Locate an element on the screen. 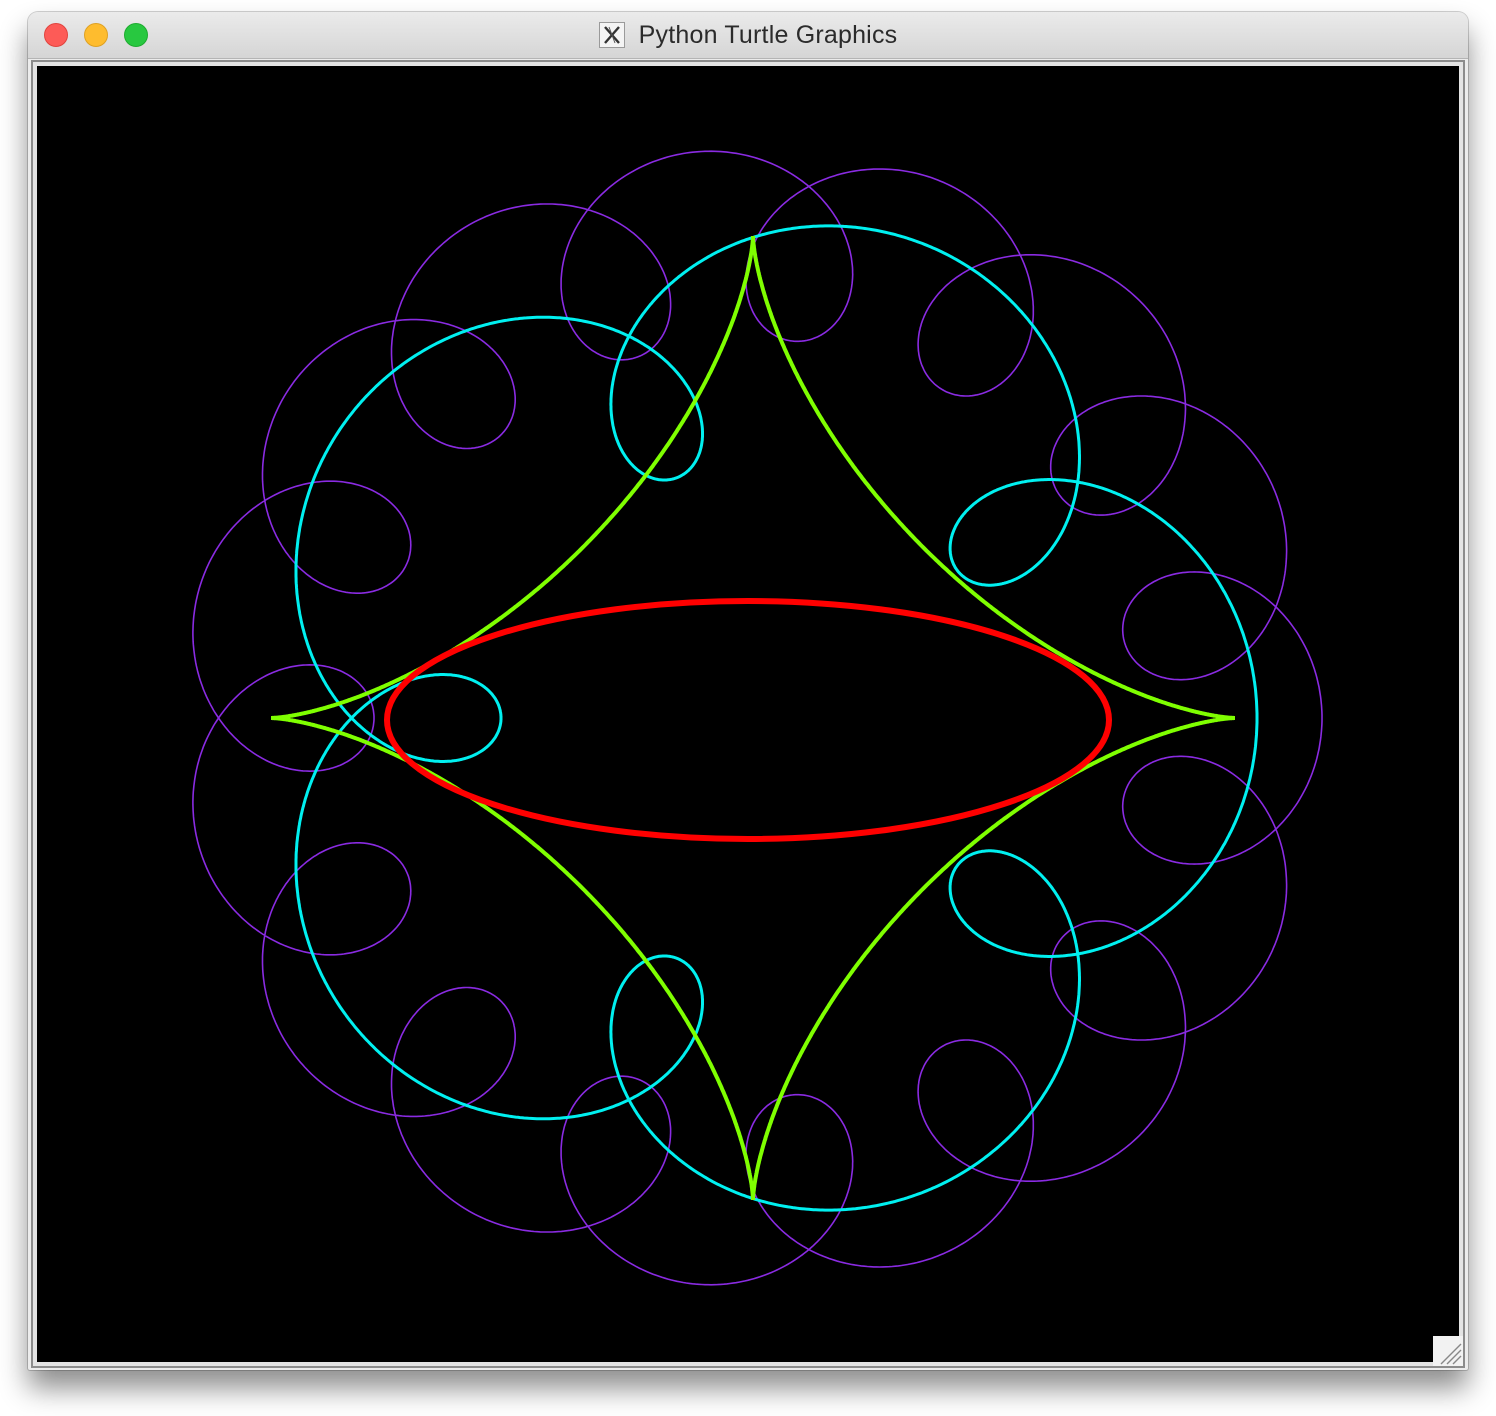  window-title: Python Turtle Graphics is located at coordinates (768, 34).